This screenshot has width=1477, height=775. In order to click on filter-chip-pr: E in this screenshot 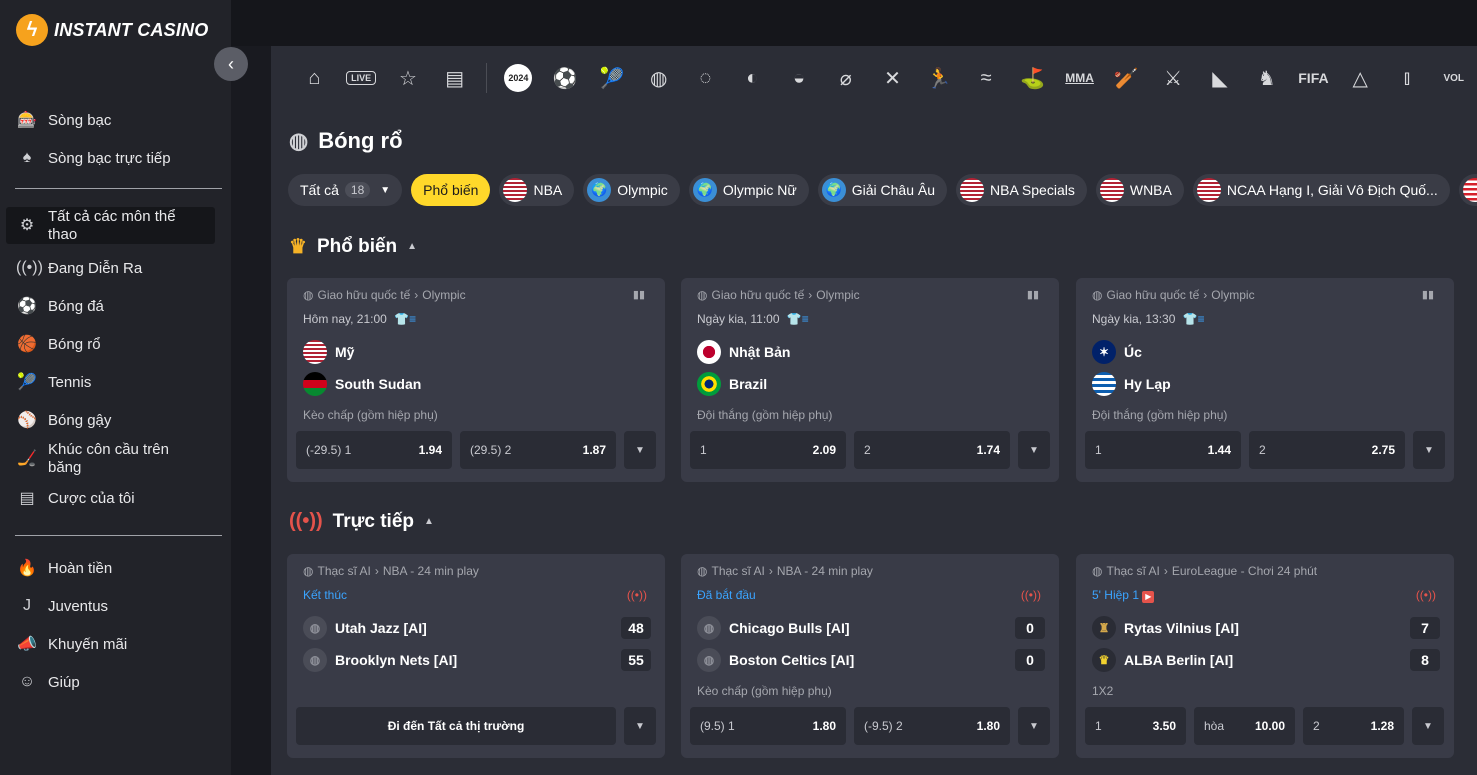, I will do `click(1467, 190)`.